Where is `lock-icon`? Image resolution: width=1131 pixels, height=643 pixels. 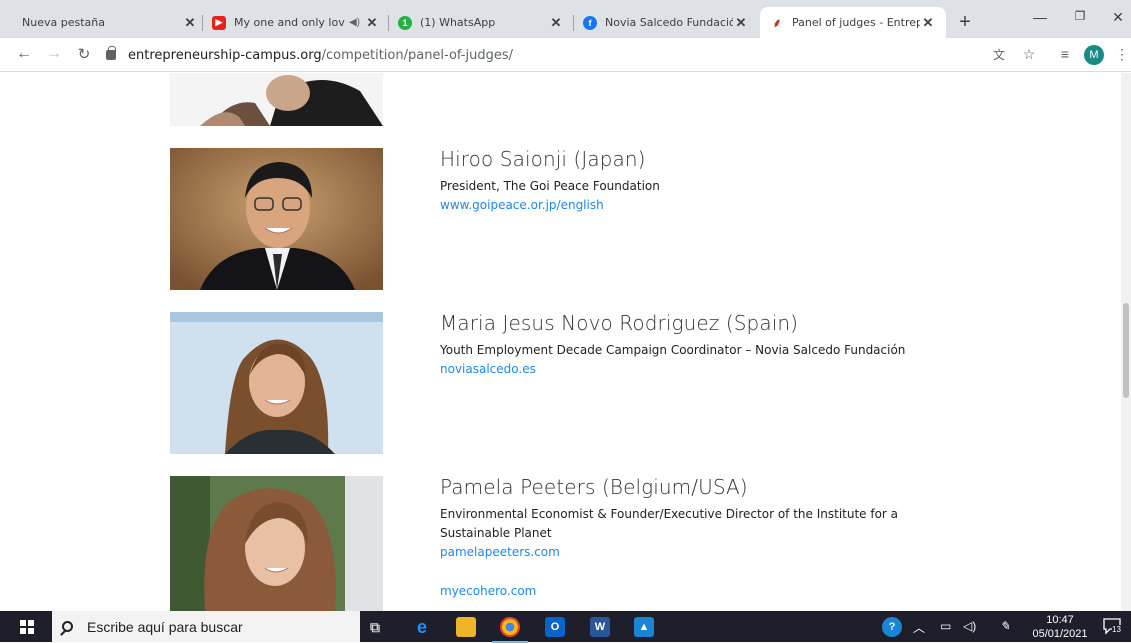 lock-icon is located at coordinates (111, 53).